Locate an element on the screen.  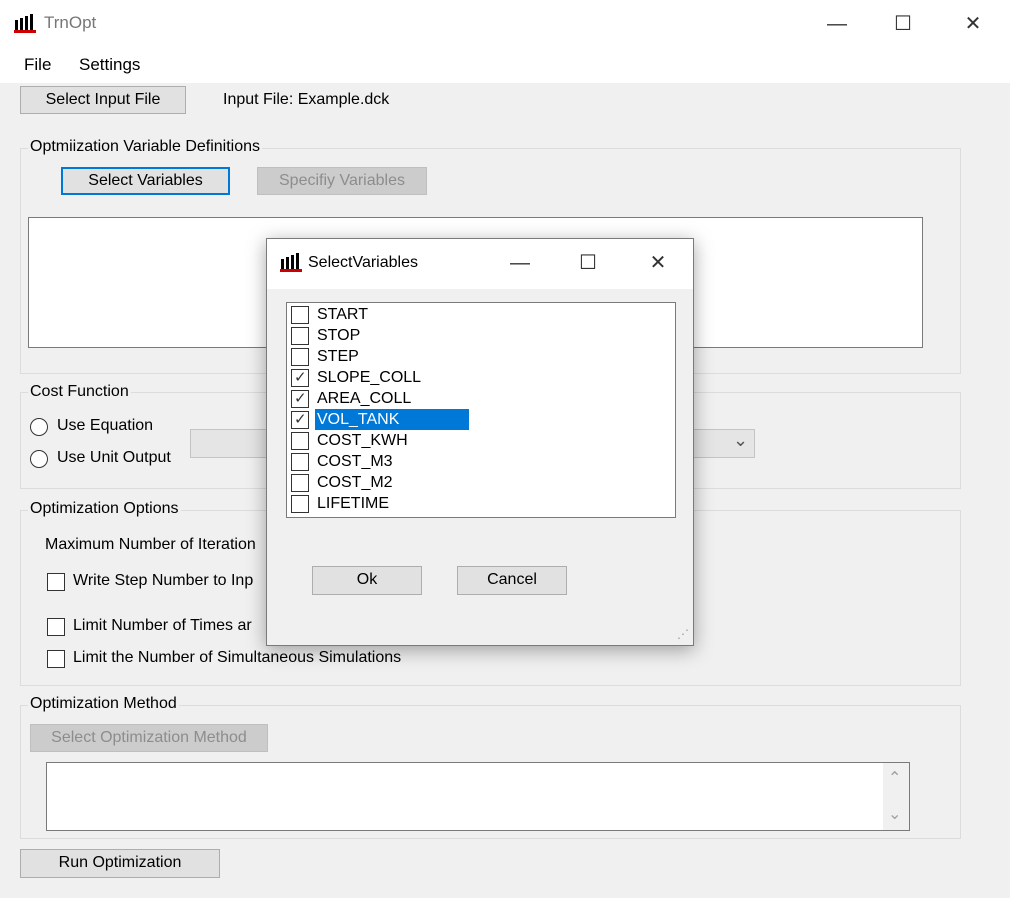
vol-tank-checkbox: ✓ is located at coordinates (300, 420).